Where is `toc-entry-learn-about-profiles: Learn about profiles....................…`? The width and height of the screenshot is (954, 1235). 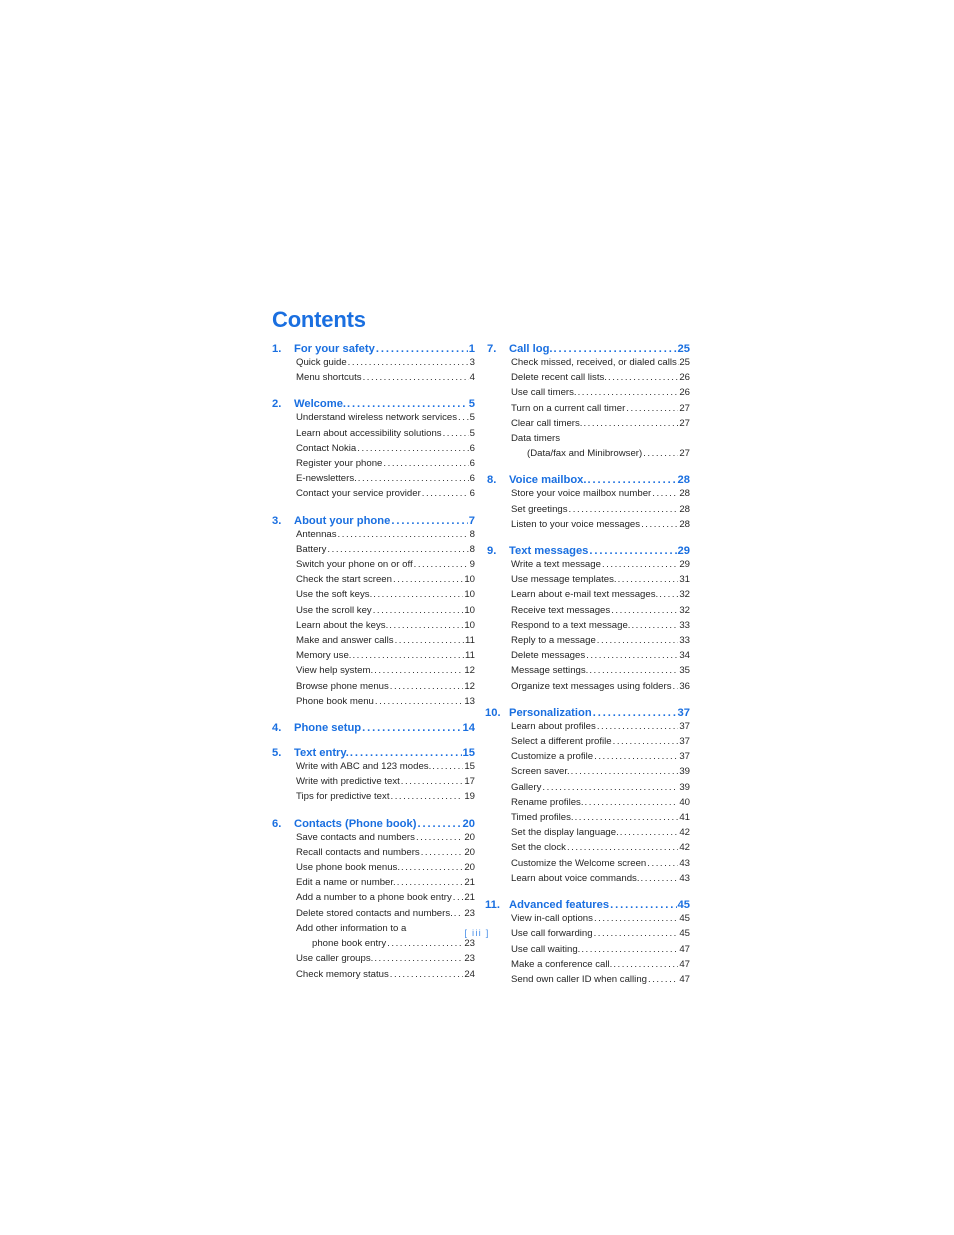 toc-entry-learn-about-profiles: Learn about profiles....................… is located at coordinates (588, 726).